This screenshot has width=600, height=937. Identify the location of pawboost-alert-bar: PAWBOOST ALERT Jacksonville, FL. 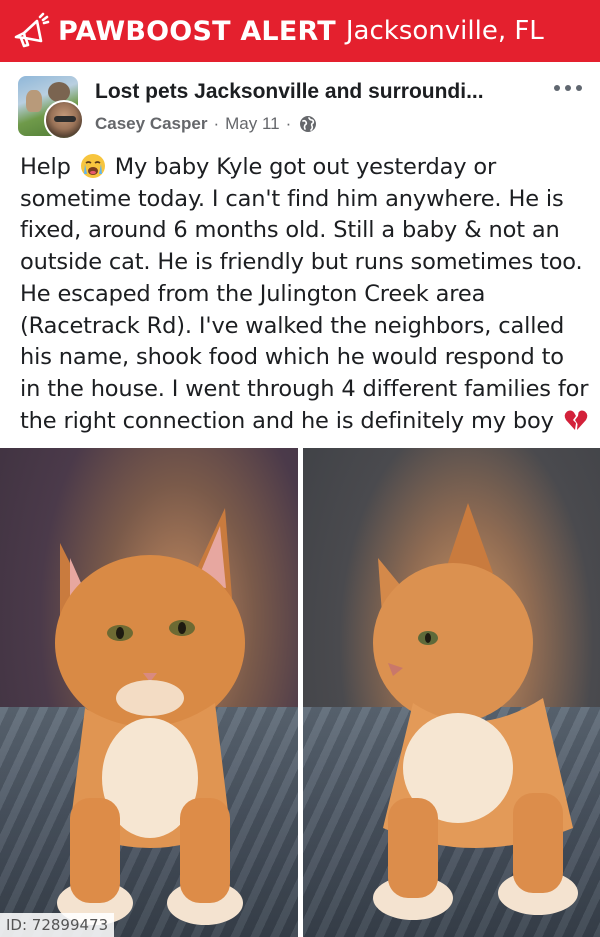
(300, 31).